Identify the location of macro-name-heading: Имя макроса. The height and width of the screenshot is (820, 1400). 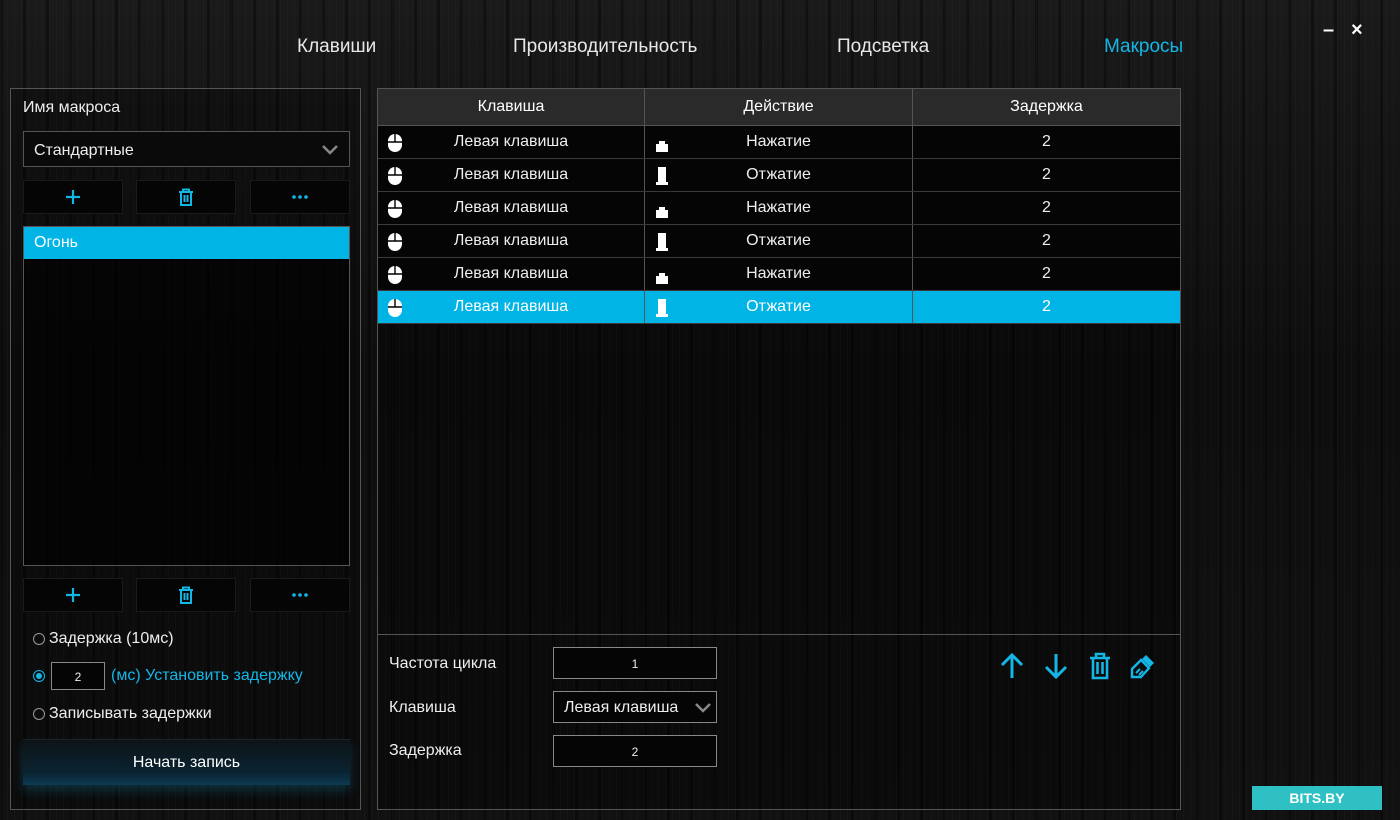
(72, 107).